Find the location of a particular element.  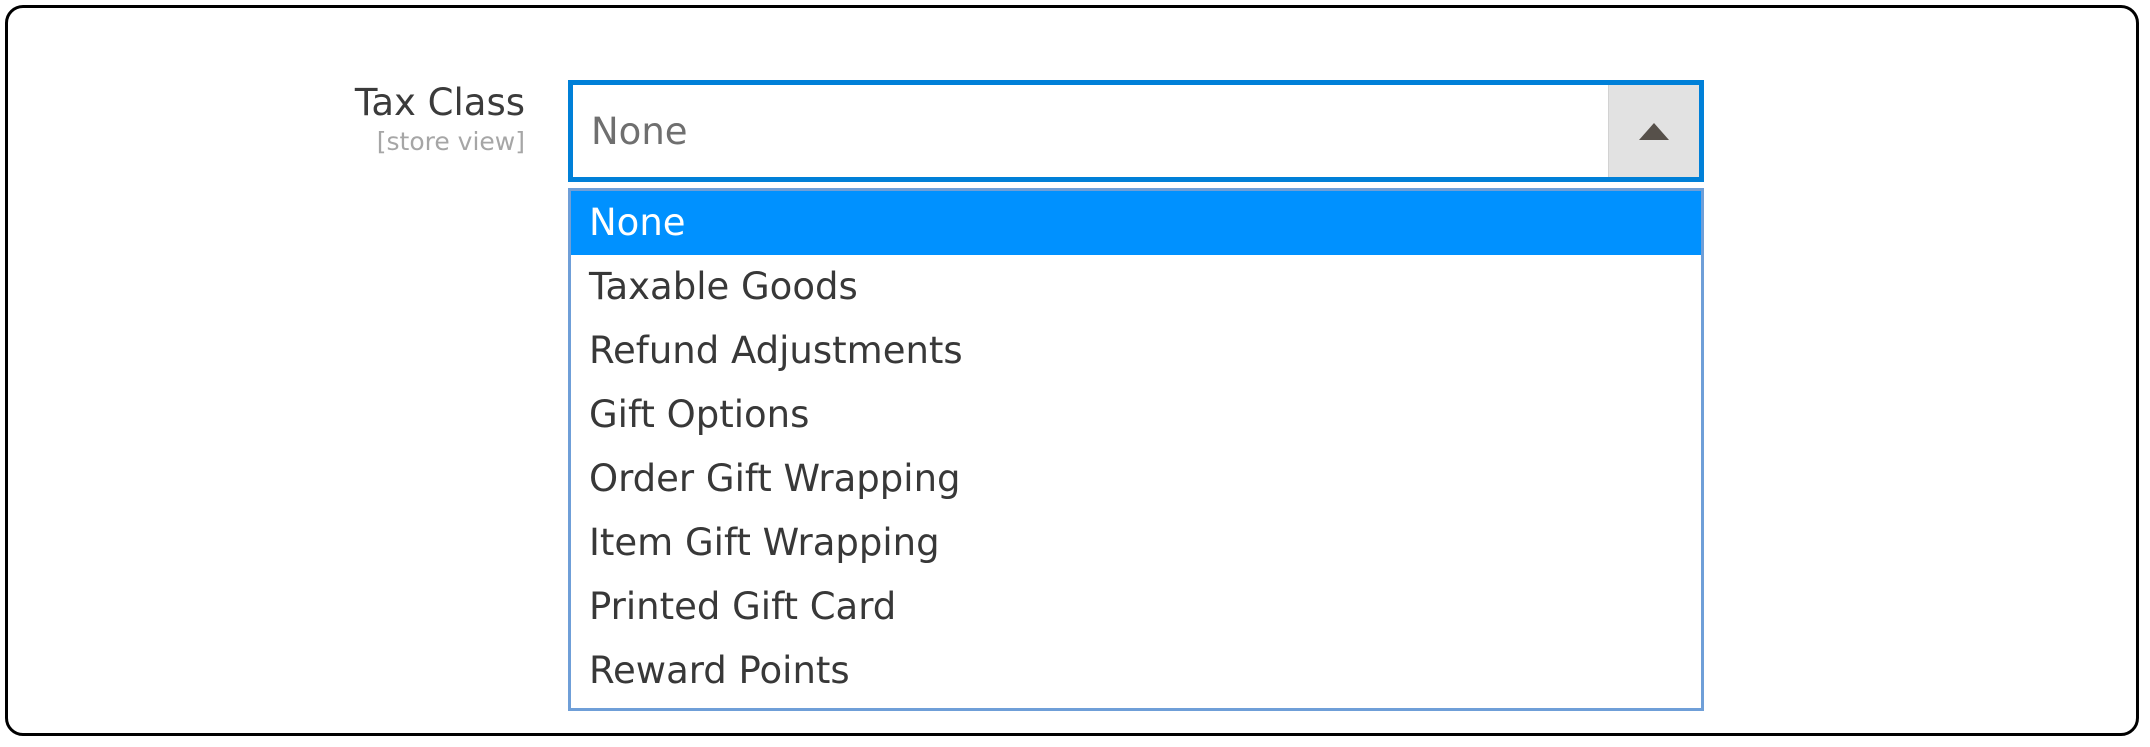

field-label-text: Tax Class is located at coordinates (439, 102).